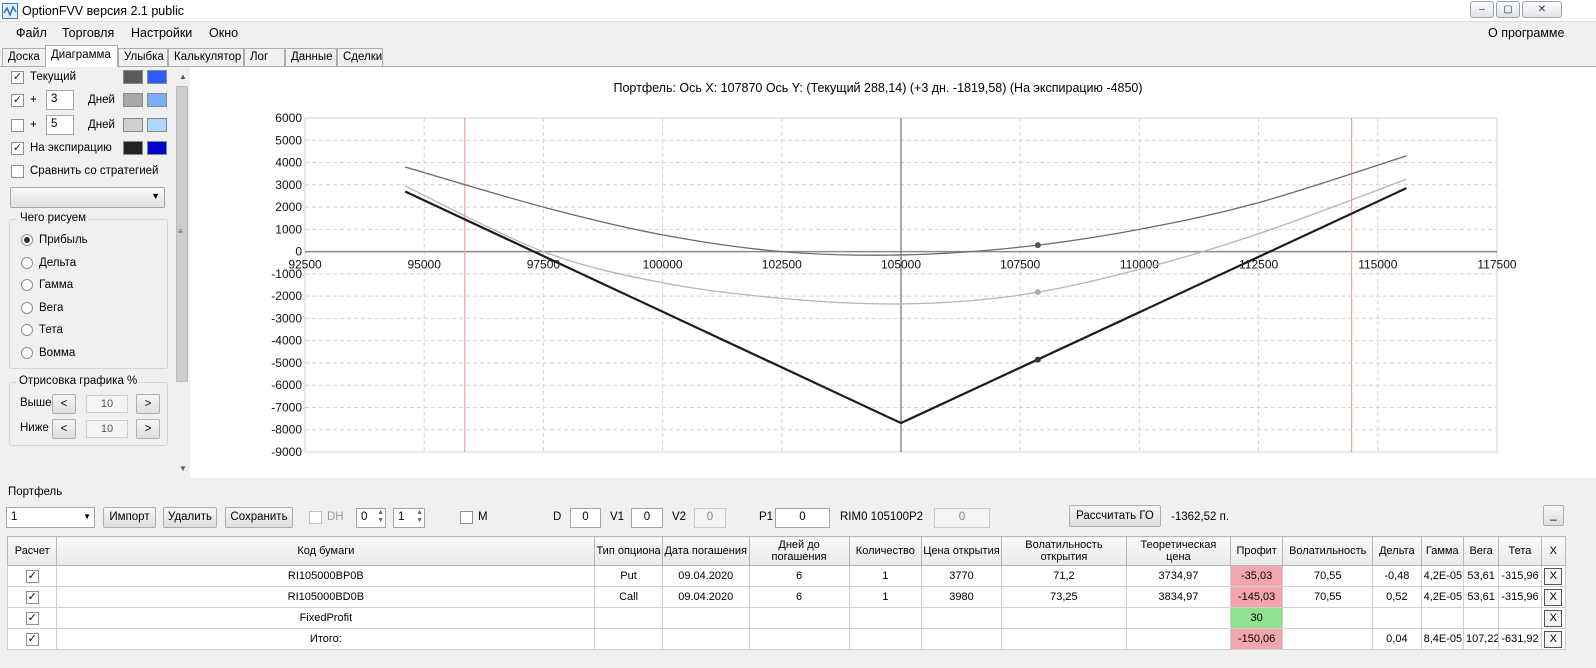 This screenshot has width=1596, height=668. Describe the element at coordinates (710, 518) in the screenshot. I see `v2-field: 0` at that location.